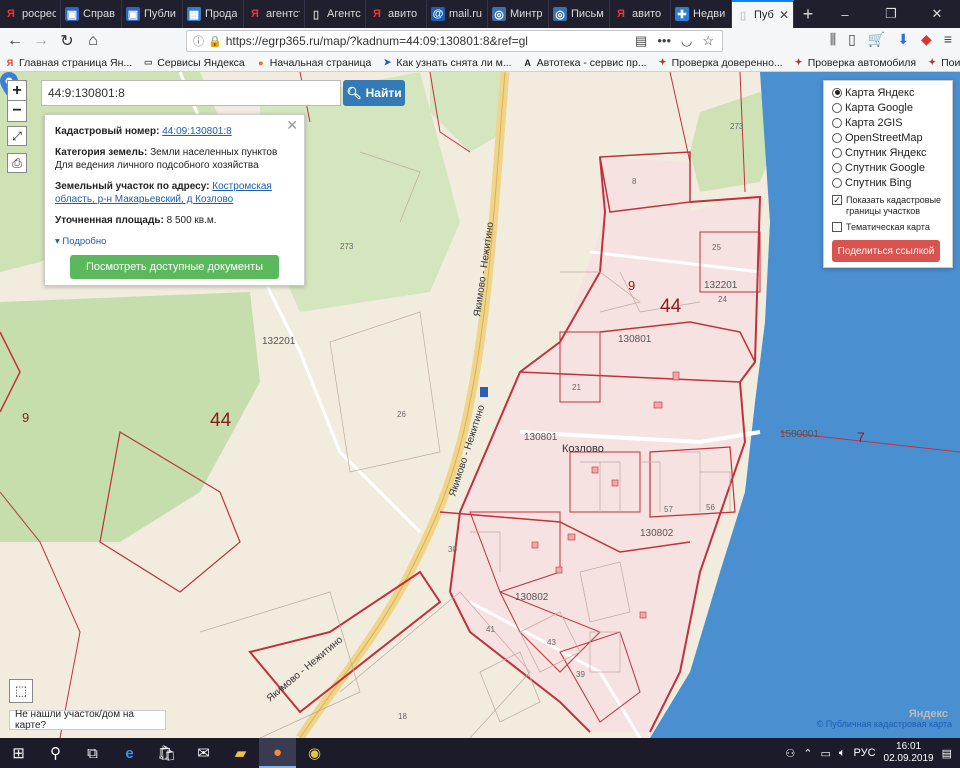 This screenshot has width=960, height=768. What do you see at coordinates (708, 41) in the screenshot?
I see `star-icon: ☆` at bounding box center [708, 41].